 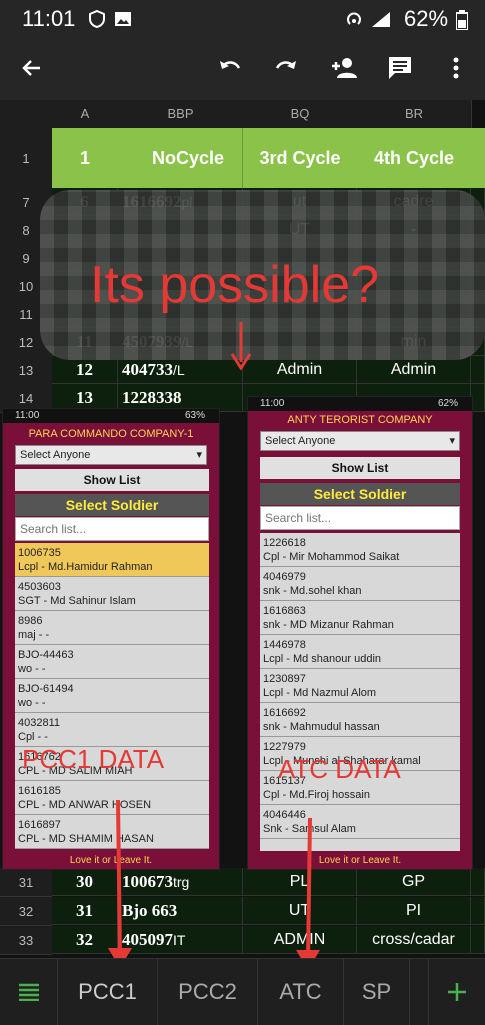 What do you see at coordinates (360, 404) in the screenshot?
I see `phone-status: 11:00 62%` at bounding box center [360, 404].